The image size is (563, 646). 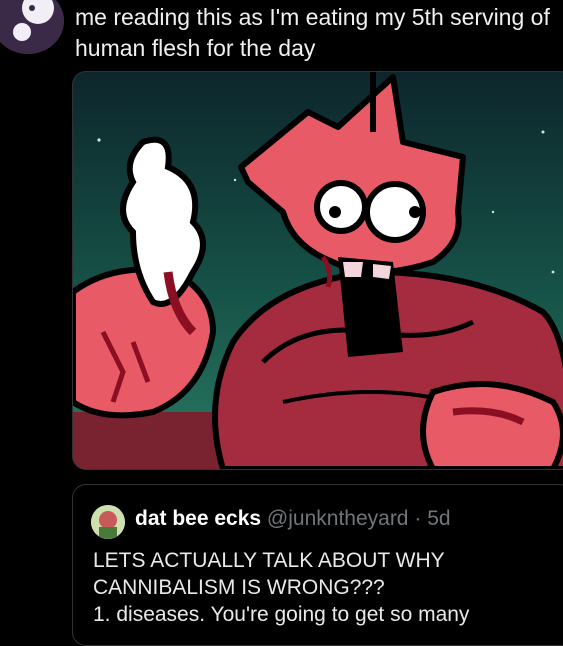 What do you see at coordinates (32, 27) in the screenshot?
I see `author-avatar` at bounding box center [32, 27].